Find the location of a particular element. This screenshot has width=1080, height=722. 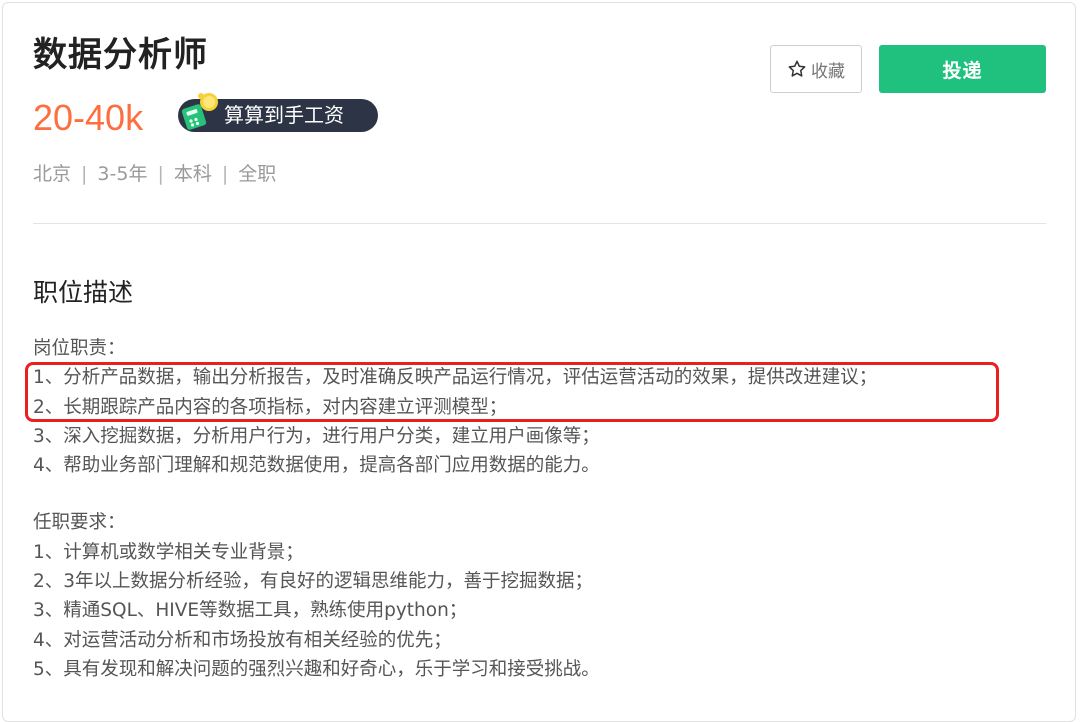

responsibility-item: 3、深入挖掘数据，分析用户行为，进行用户分类，建立用户画像等； is located at coordinates (316, 436).